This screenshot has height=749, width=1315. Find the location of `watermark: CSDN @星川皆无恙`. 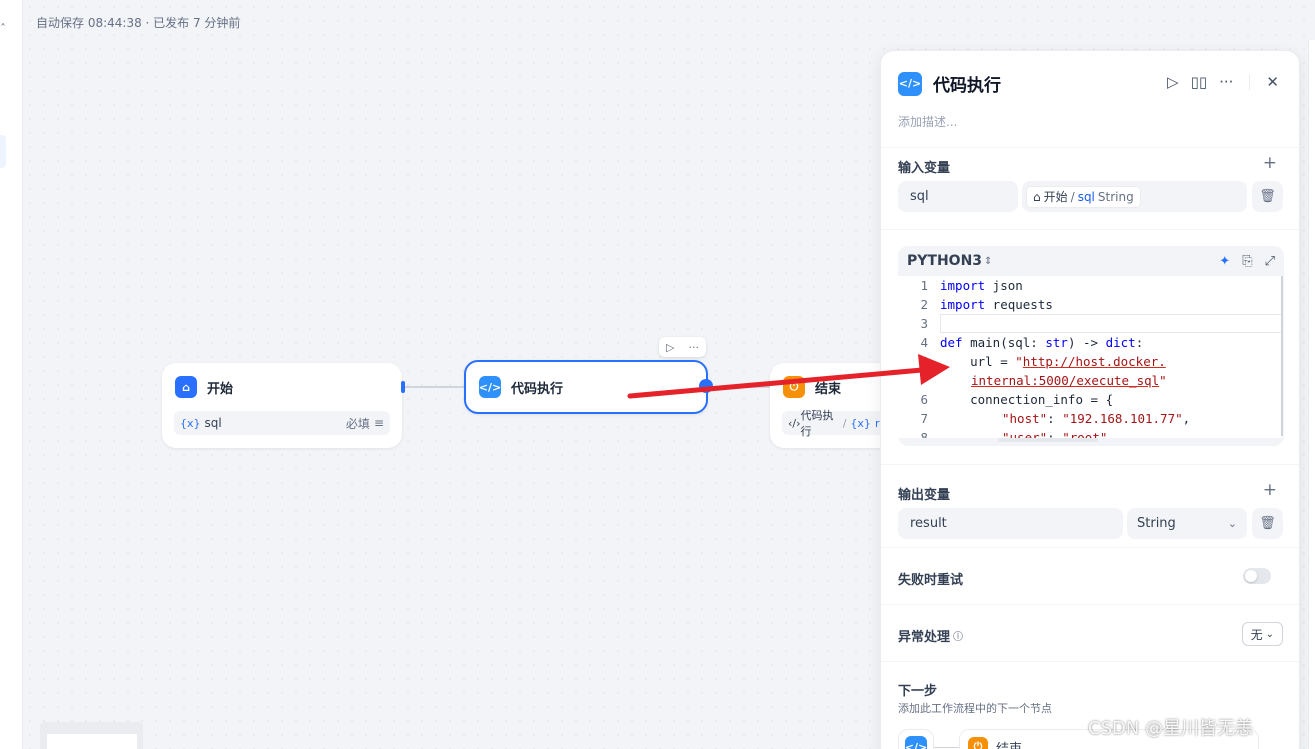

watermark: CSDN @星川皆无恙 is located at coordinates (1171, 728).